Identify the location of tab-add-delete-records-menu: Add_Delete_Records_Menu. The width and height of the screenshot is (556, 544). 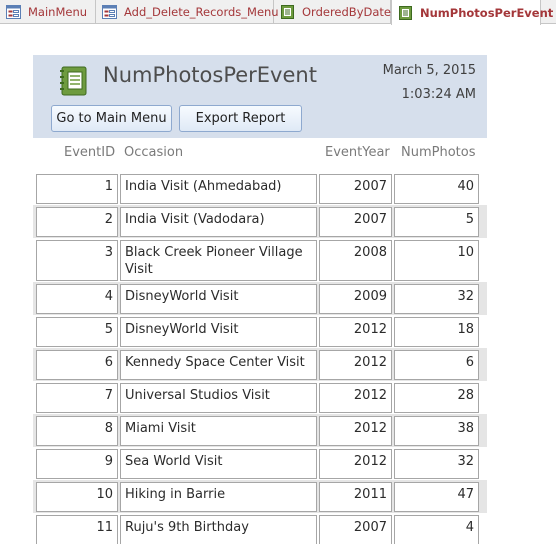
(187, 12).